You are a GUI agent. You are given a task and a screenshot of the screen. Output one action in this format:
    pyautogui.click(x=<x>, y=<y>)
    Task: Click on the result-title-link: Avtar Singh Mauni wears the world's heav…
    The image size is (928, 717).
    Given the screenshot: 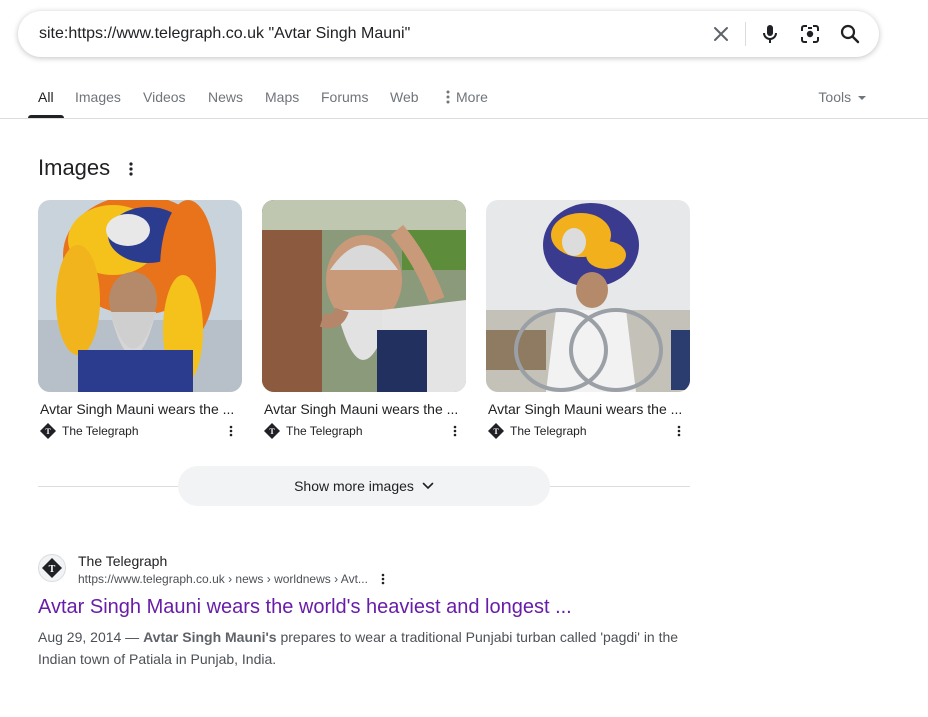 What is the action you would take?
    pyautogui.click(x=305, y=607)
    